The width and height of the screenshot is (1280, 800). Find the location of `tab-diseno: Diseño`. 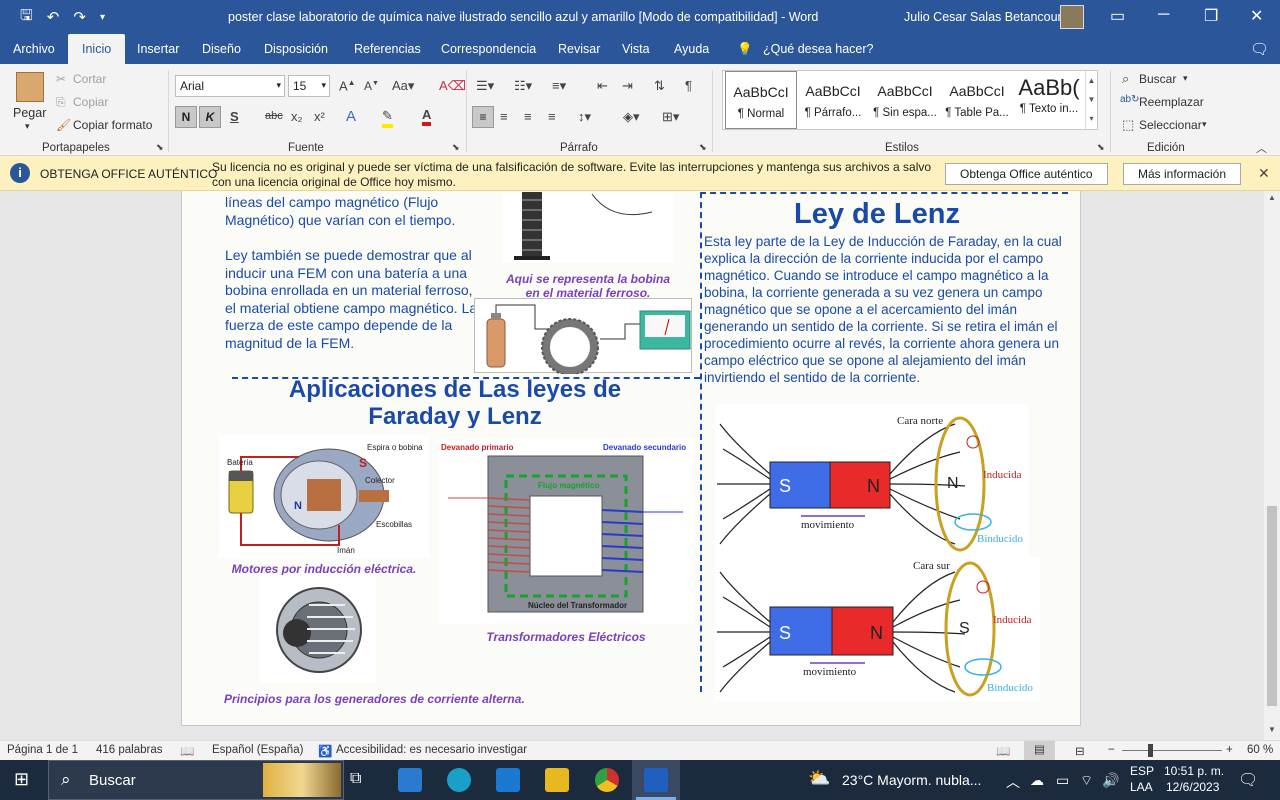

tab-diseno: Diseño is located at coordinates (221, 49).